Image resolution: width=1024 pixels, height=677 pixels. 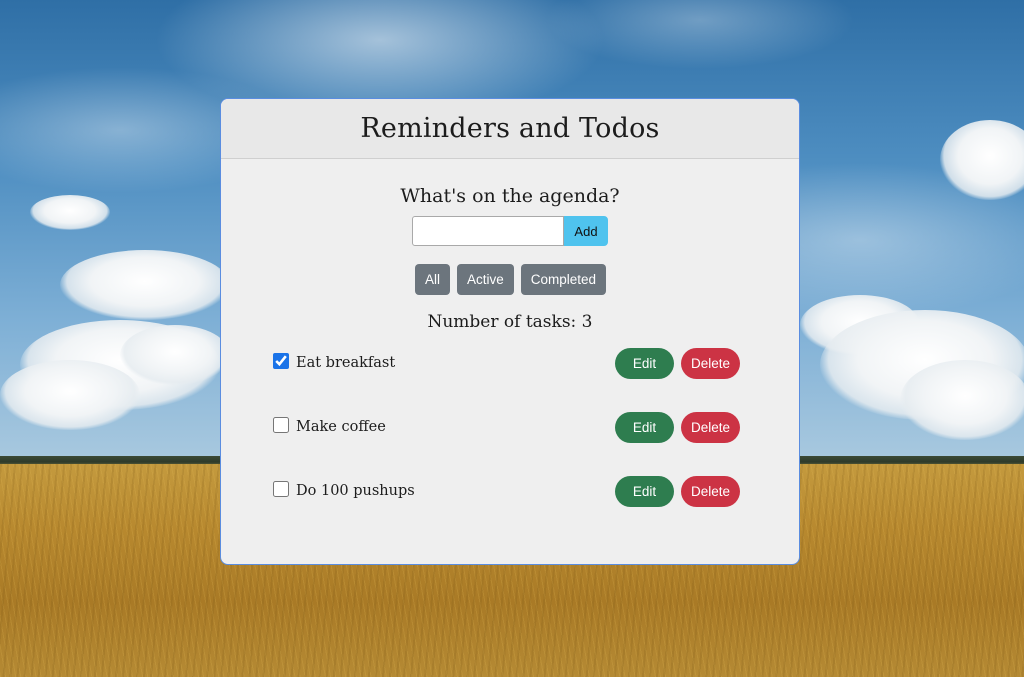 What do you see at coordinates (510, 322) in the screenshot?
I see `task-count: Number of tasks: 3` at bounding box center [510, 322].